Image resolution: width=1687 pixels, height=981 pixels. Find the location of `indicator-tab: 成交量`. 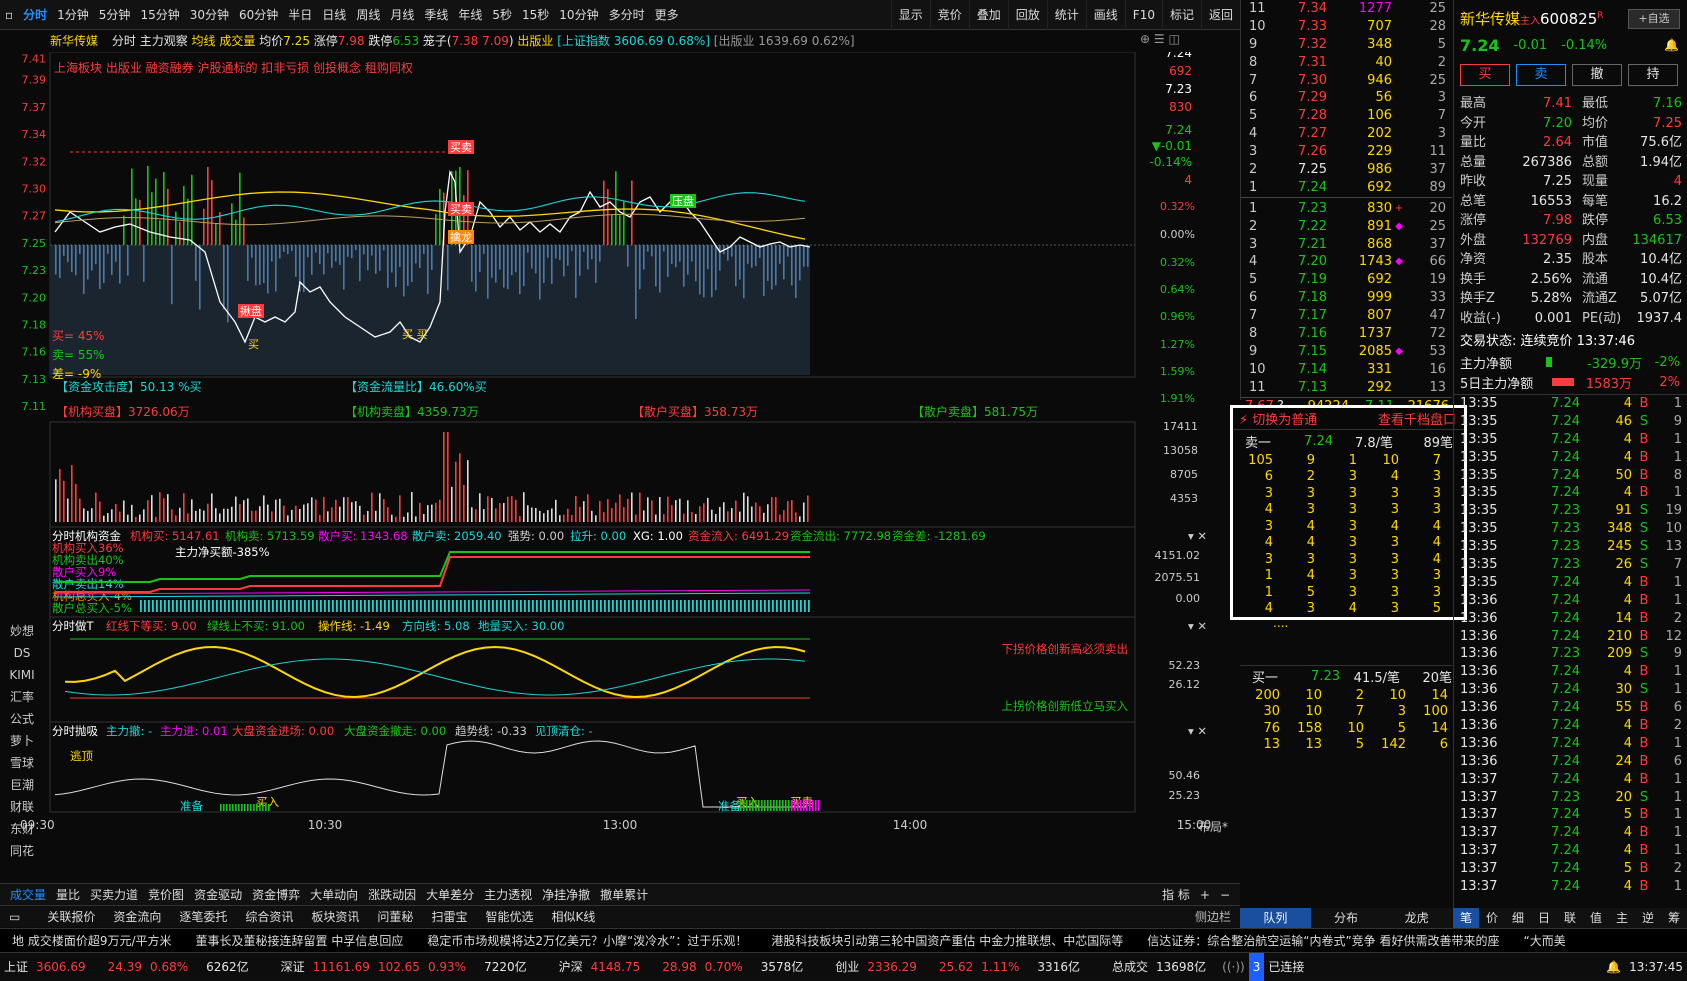

indicator-tab: 成交量 is located at coordinates (28, 895).